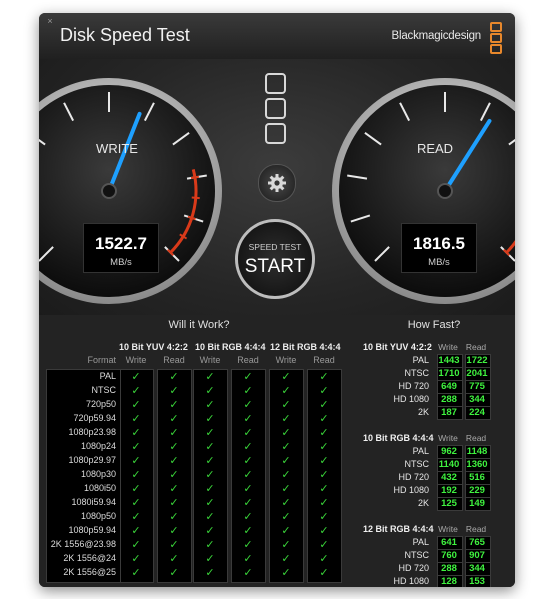 The height and width of the screenshot is (599, 555). Describe the element at coordinates (449, 386) in the screenshot. I see `how-fast-value: 649` at that location.